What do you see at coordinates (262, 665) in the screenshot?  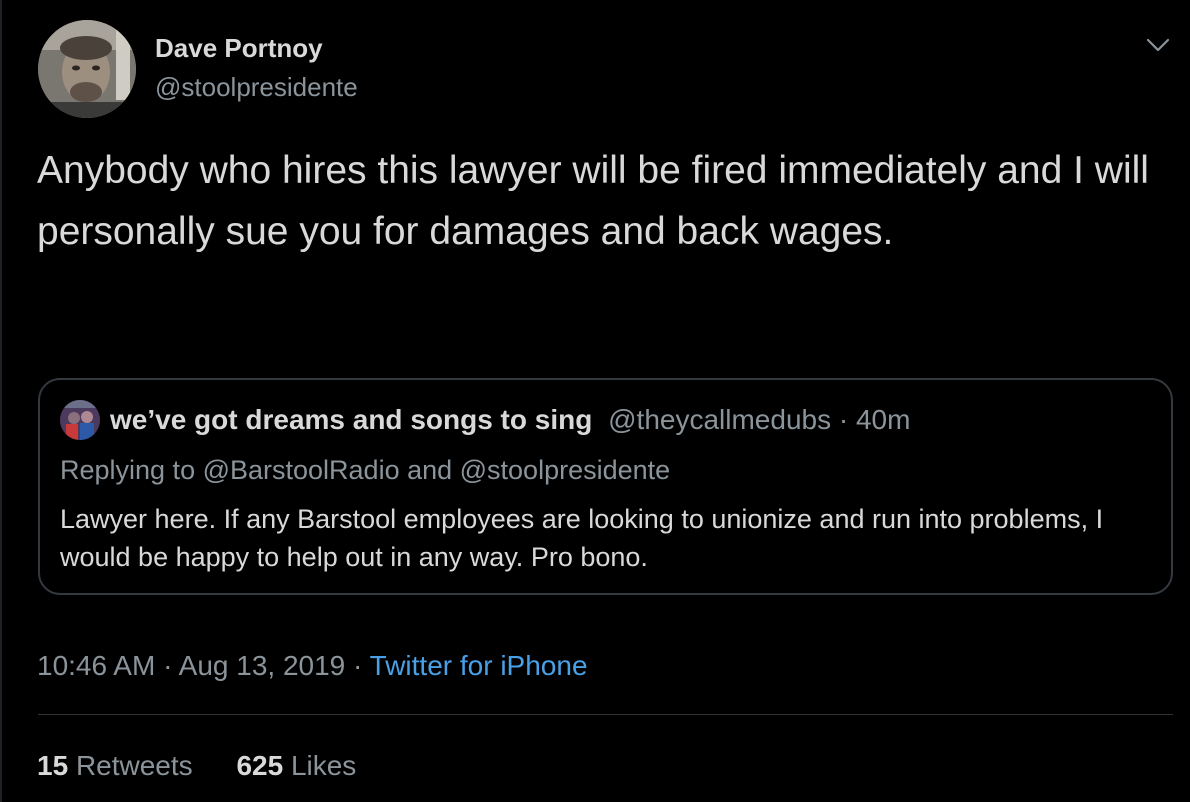 I see `tweet-date: Aug 13, 2019` at bounding box center [262, 665].